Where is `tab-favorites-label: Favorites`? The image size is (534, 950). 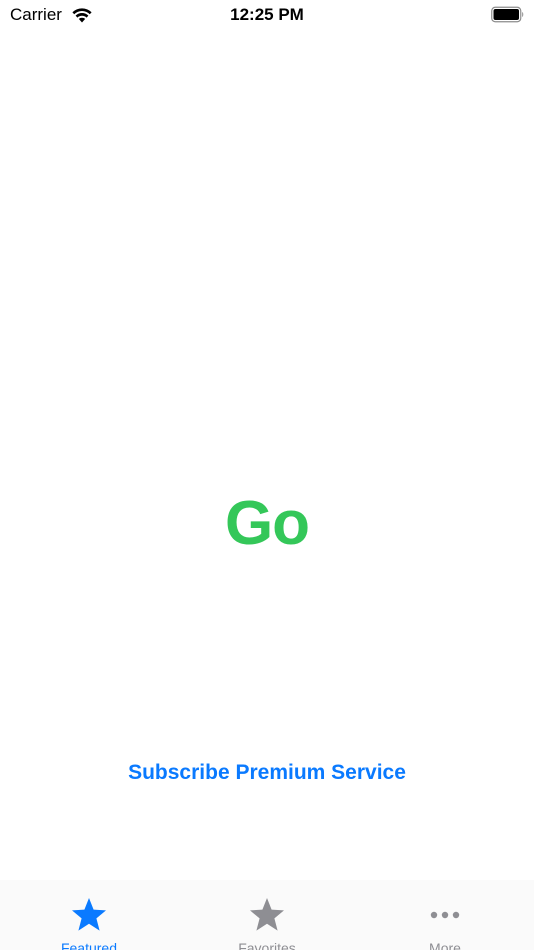 tab-favorites-label: Favorites is located at coordinates (267, 945).